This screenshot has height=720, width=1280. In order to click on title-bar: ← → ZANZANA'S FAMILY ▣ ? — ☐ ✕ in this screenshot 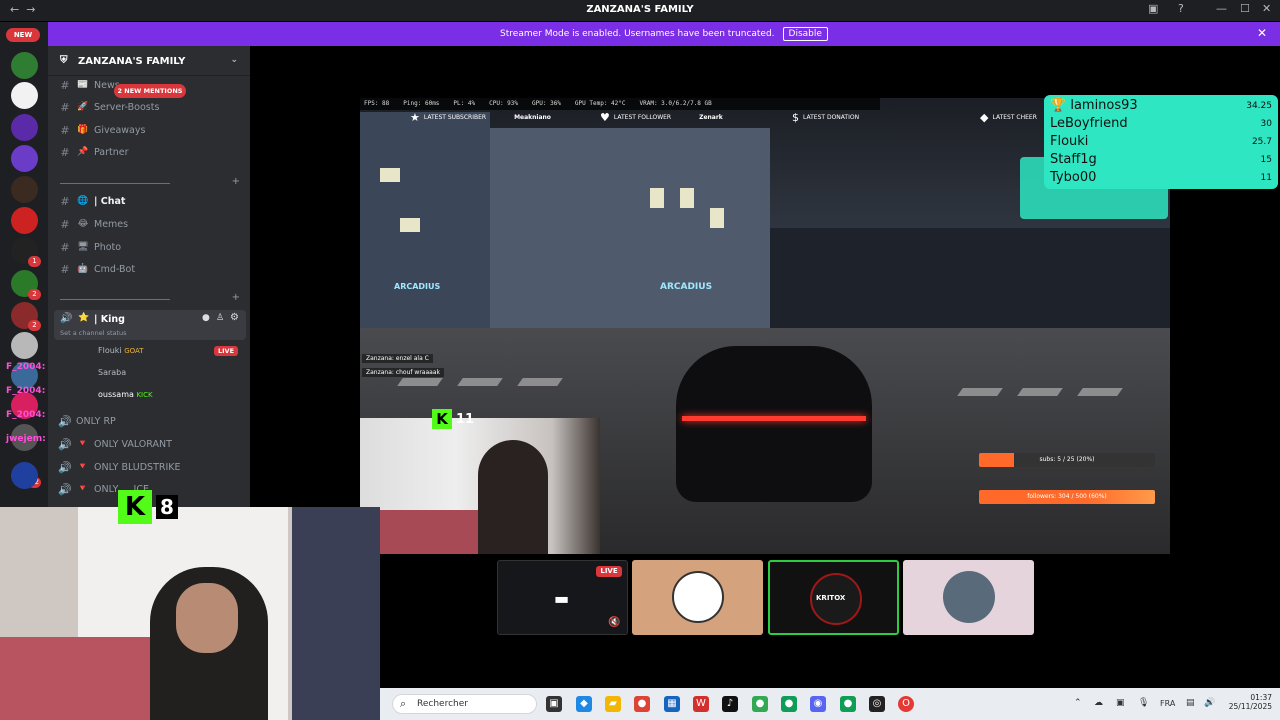, I will do `click(640, 10)`.